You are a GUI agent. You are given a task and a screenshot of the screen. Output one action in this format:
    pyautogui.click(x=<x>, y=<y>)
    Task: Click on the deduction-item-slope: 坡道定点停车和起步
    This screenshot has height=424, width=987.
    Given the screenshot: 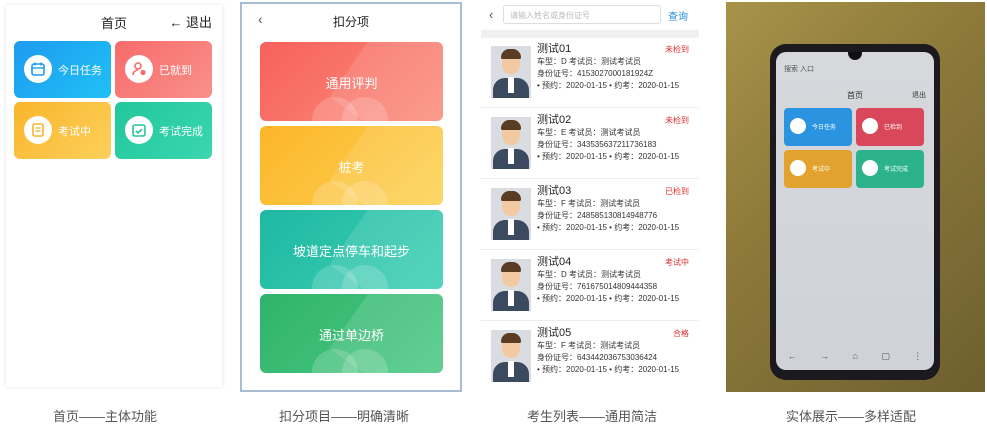 What is the action you would take?
    pyautogui.click(x=351, y=249)
    